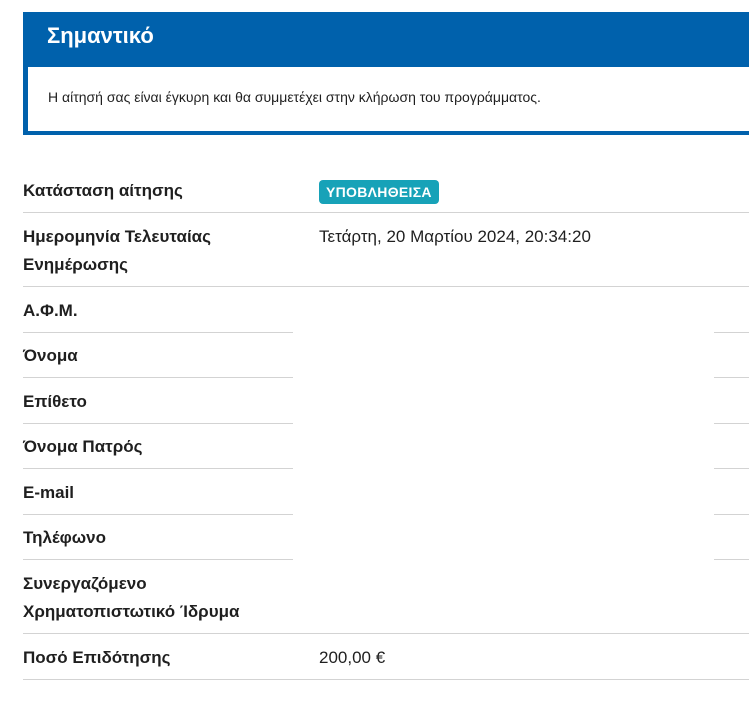 The height and width of the screenshot is (703, 749). I want to click on last-update-label: Ημερομηνία Τελευταίας Ενημέρωσης, so click(117, 251).